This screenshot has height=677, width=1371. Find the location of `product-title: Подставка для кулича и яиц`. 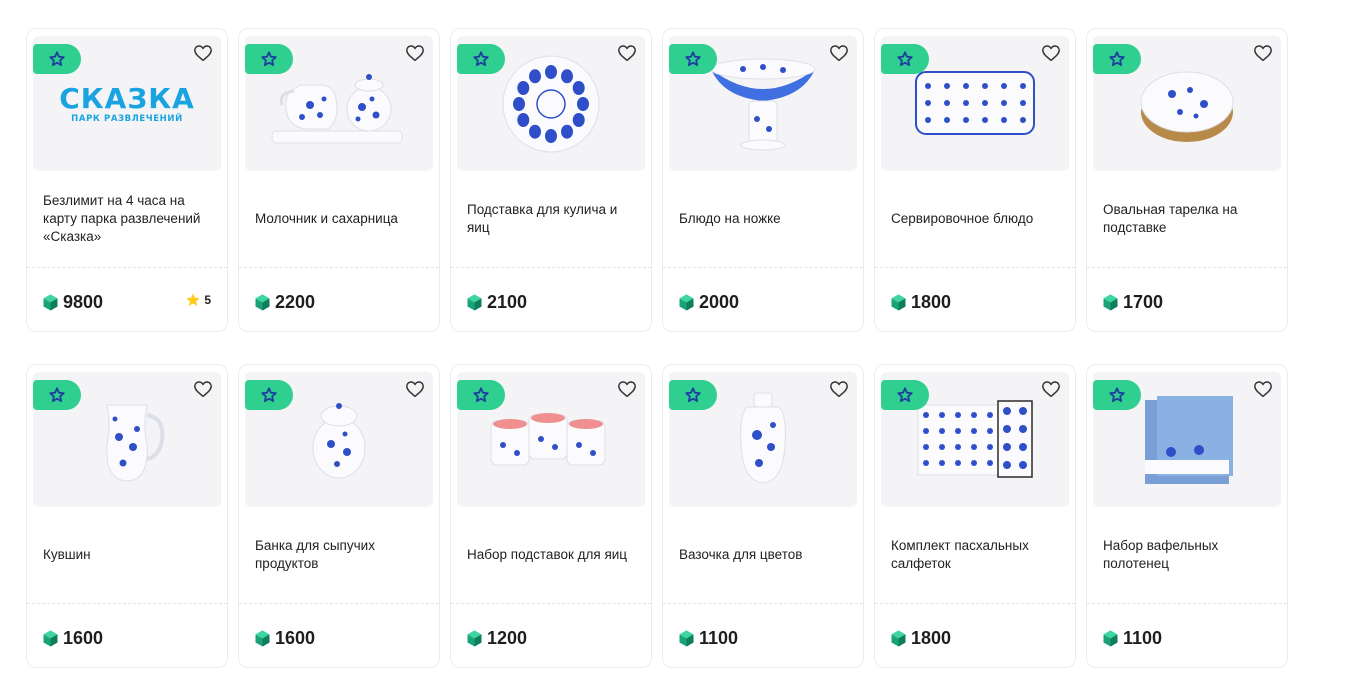

product-title: Подставка для кулича и яиц is located at coordinates (552, 219).